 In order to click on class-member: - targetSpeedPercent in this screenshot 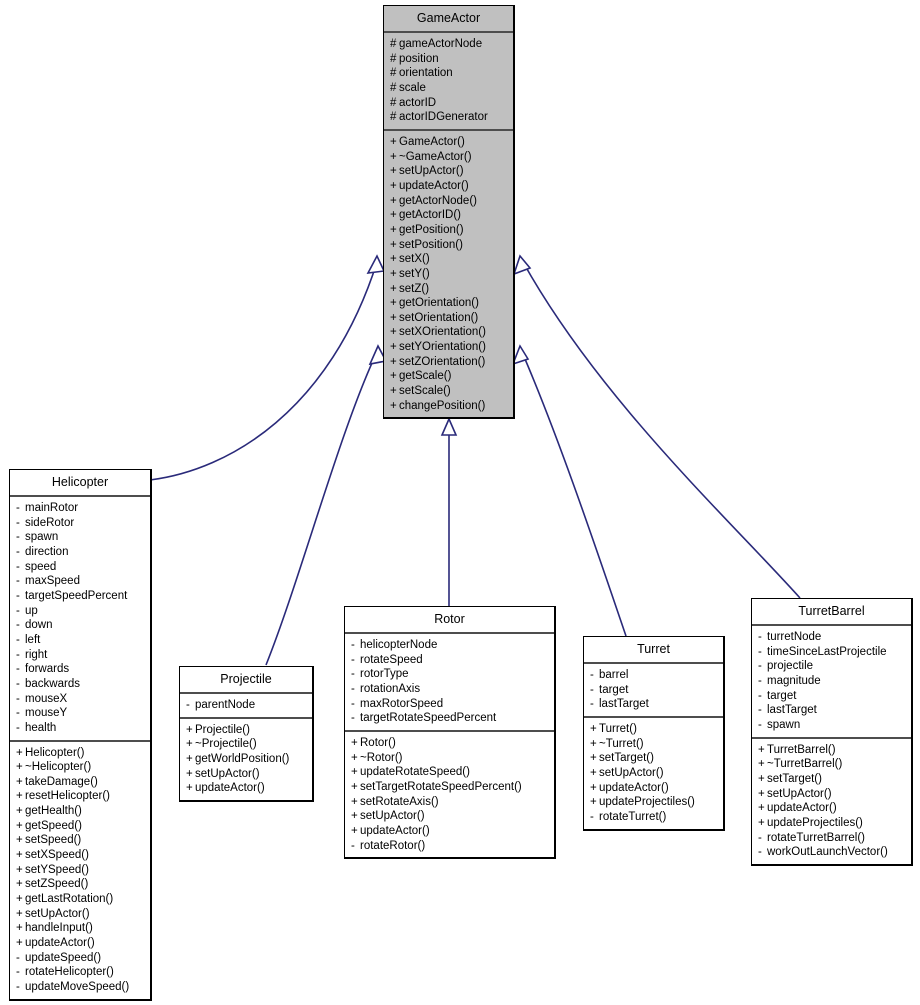, I will do `click(80, 596)`.